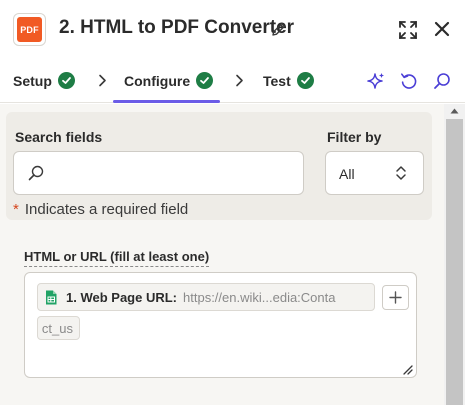  I want to click on filter-by-value: All, so click(347, 174).